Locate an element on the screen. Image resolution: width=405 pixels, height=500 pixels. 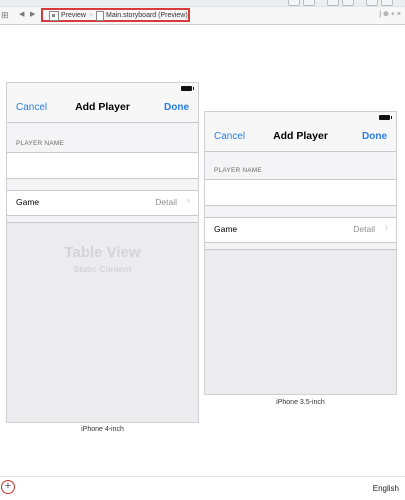
table-view-title: Table View is located at coordinates (102, 252).